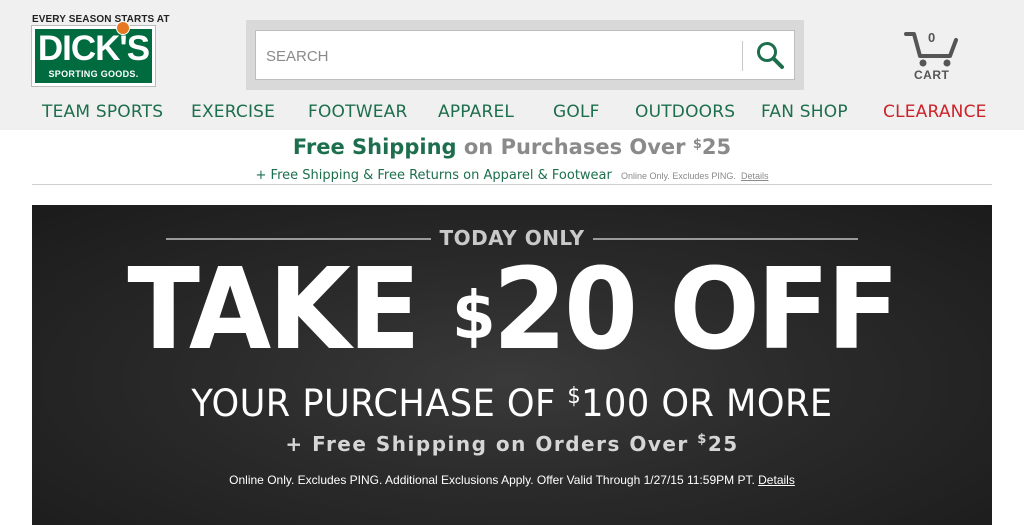  I want to click on nav-item-fan-shop: FAN SHOP, so click(804, 112).